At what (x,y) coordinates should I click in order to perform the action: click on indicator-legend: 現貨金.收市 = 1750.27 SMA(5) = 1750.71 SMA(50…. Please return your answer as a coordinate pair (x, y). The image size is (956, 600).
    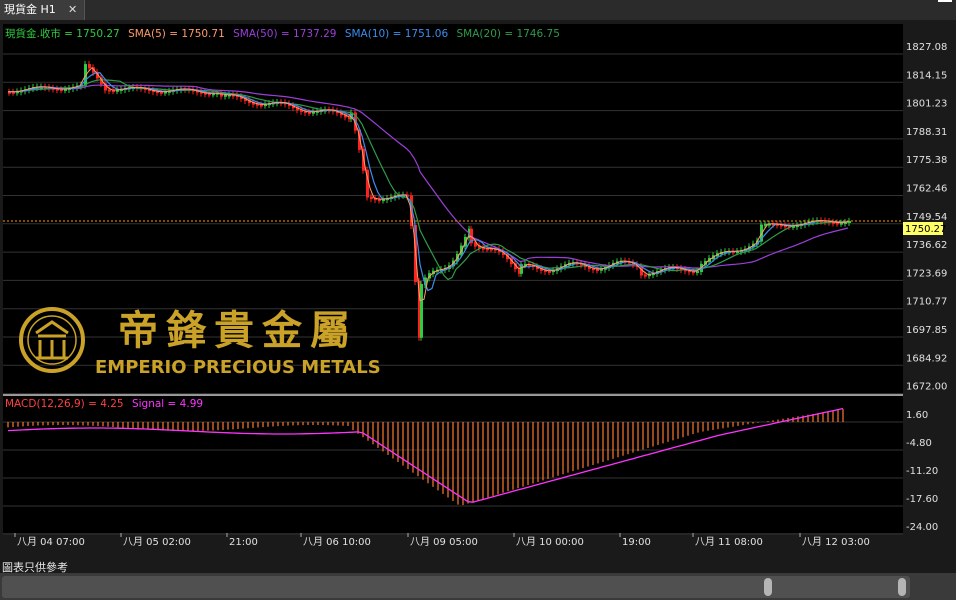
    Looking at the image, I should click on (282, 33).